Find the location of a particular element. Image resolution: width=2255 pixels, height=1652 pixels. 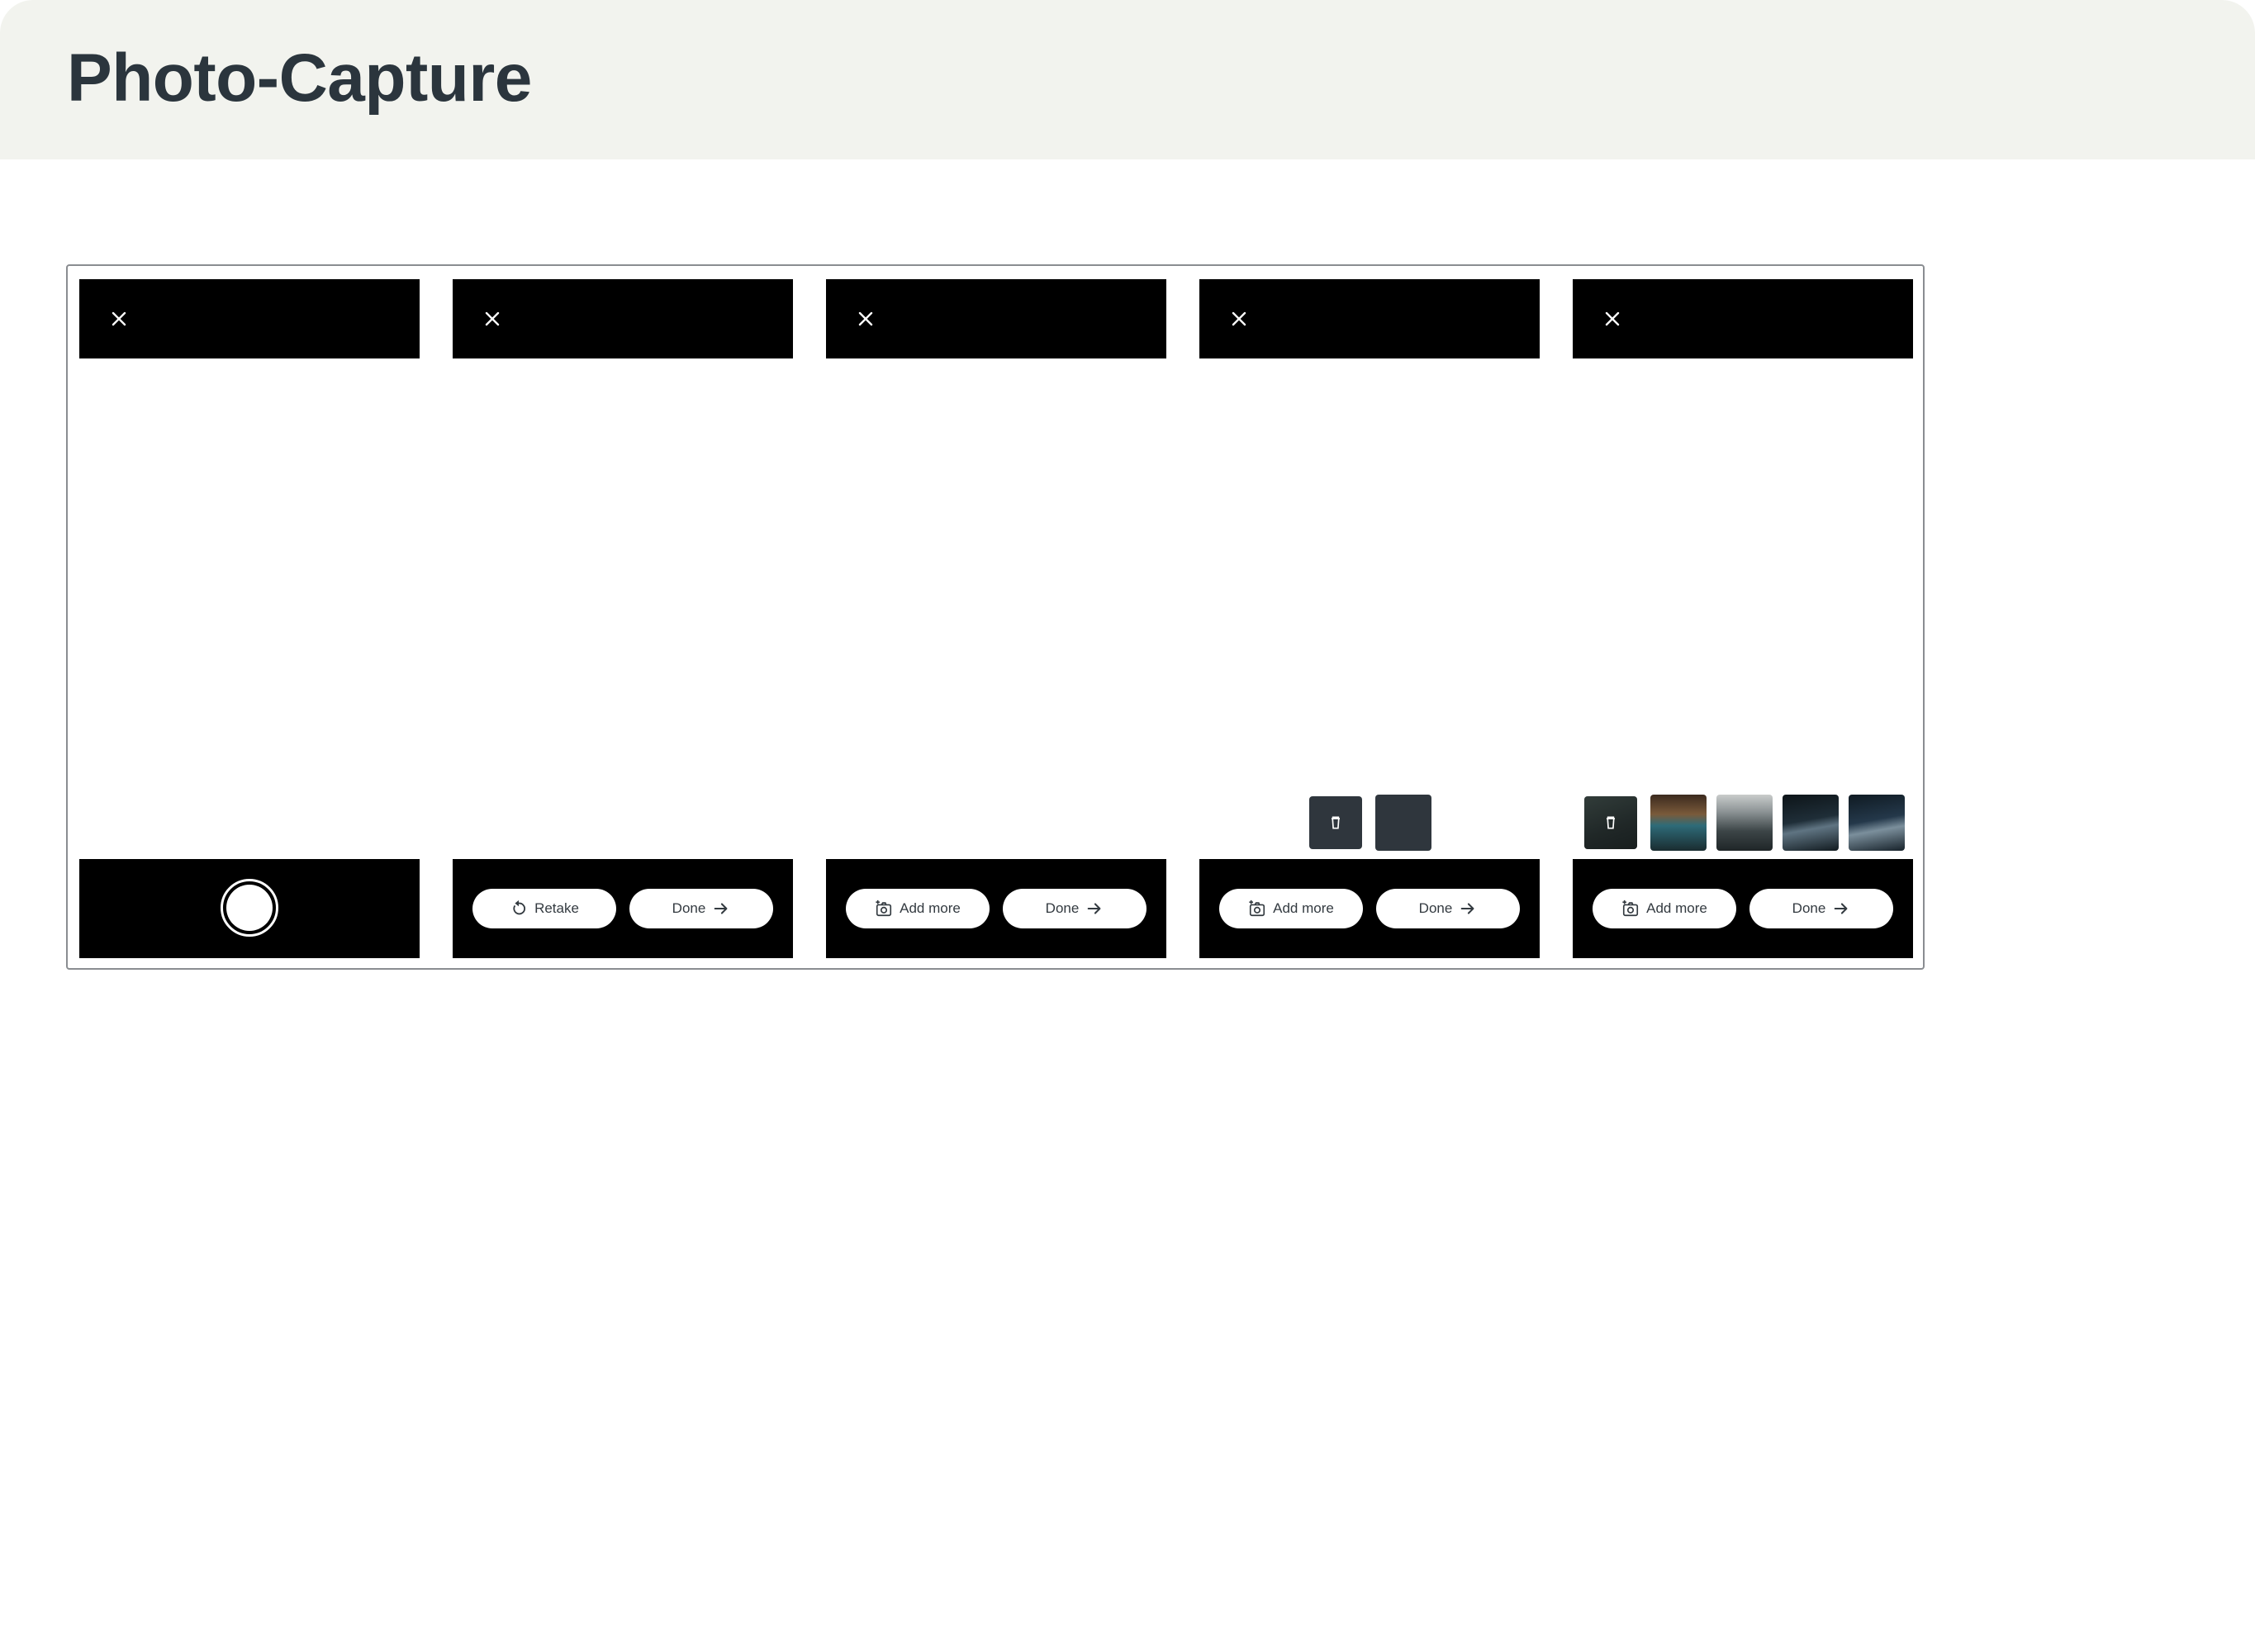

shutter-button is located at coordinates (249, 908).